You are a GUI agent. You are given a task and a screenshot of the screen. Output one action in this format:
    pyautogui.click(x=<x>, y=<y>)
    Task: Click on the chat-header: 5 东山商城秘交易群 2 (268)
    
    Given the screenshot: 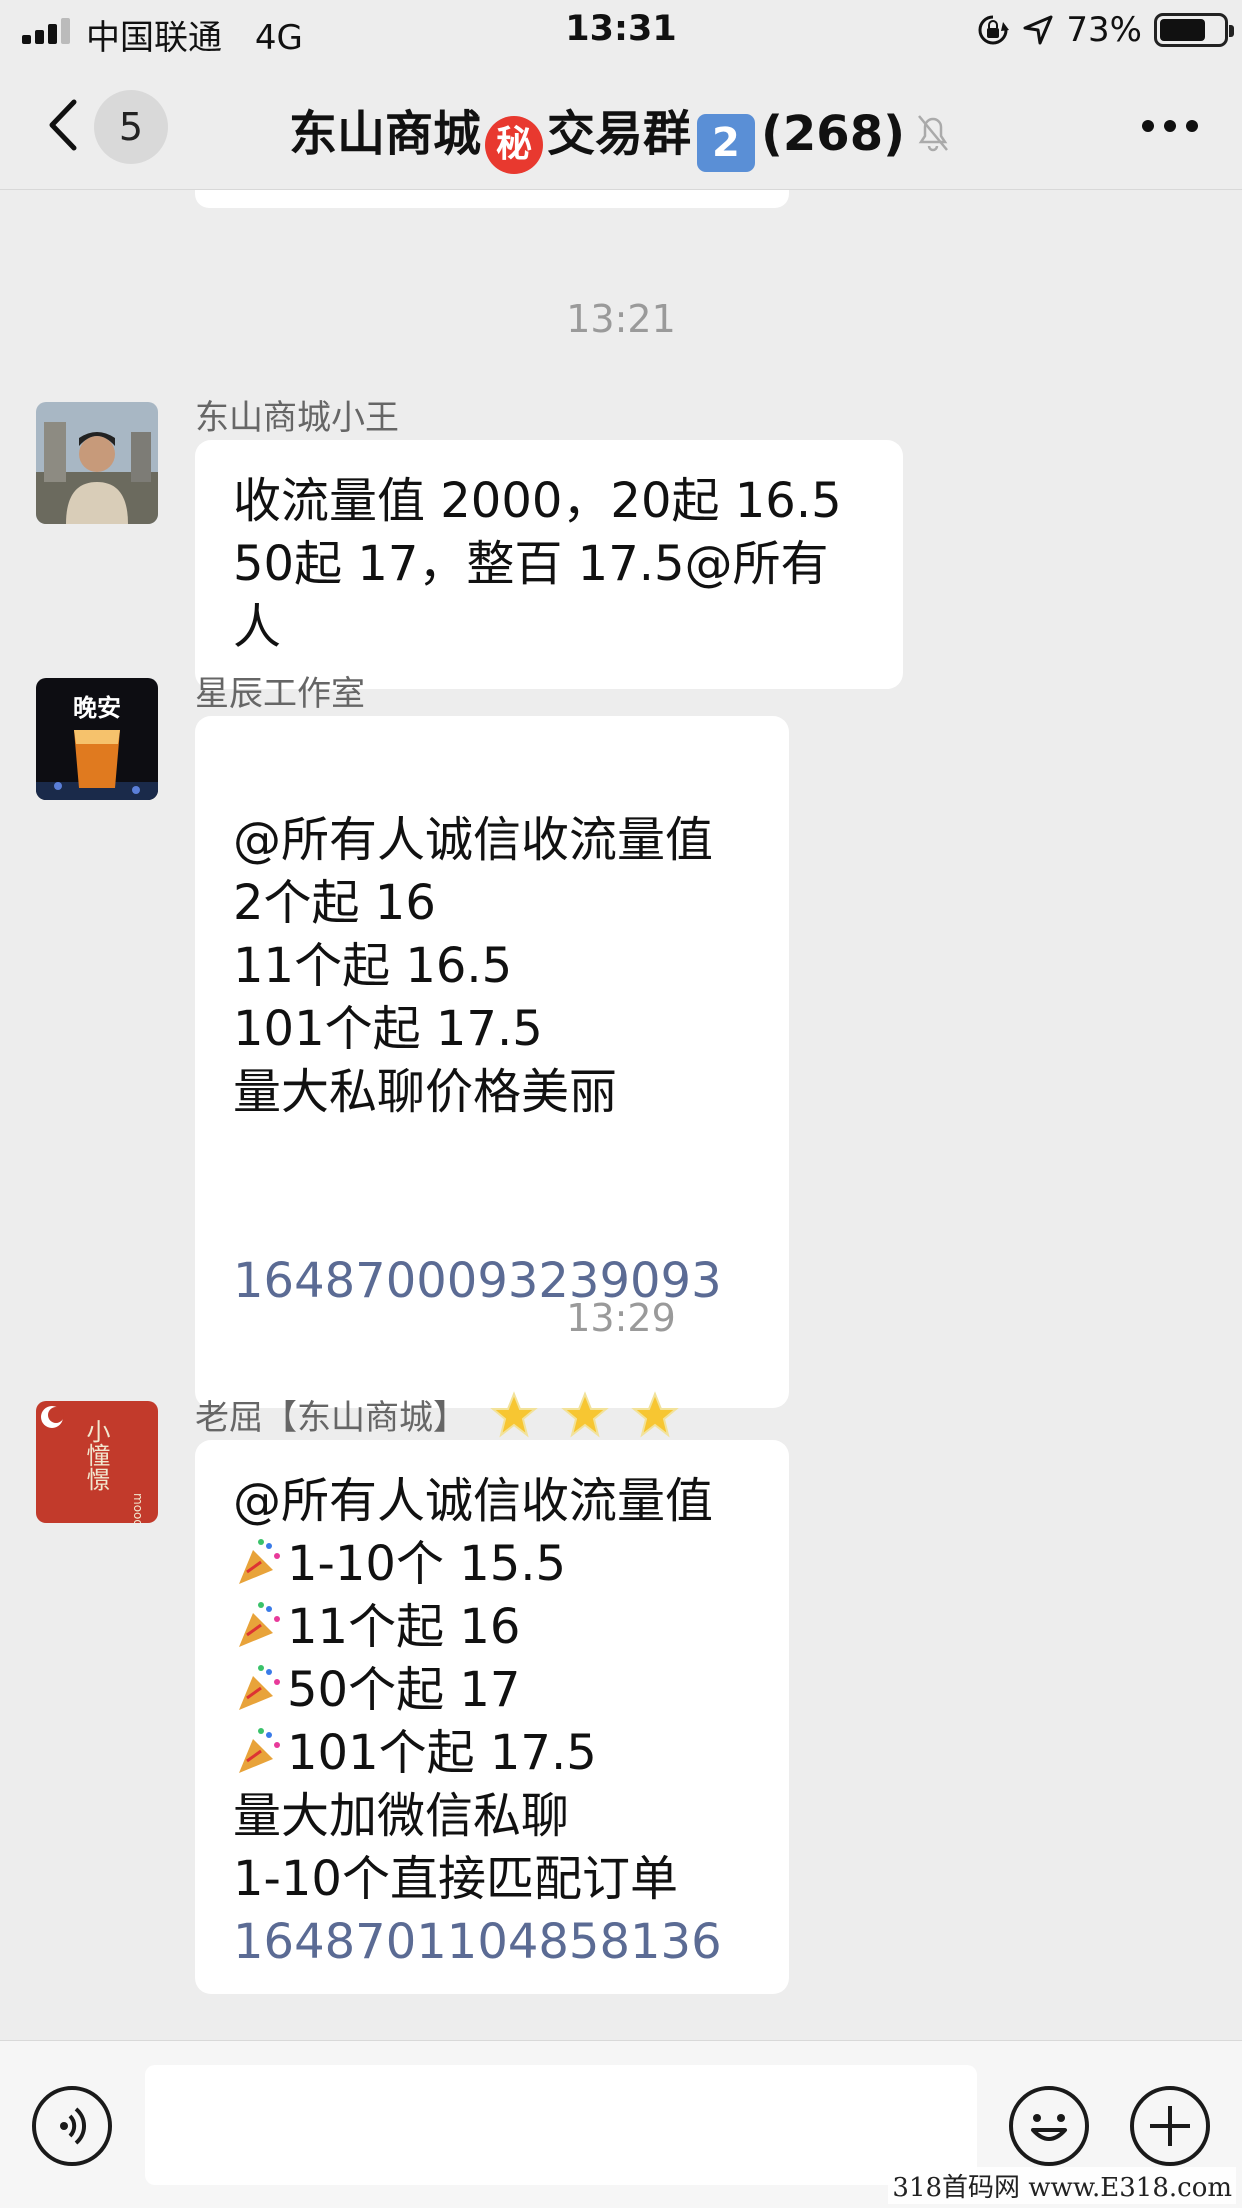 What is the action you would take?
    pyautogui.click(x=621, y=126)
    